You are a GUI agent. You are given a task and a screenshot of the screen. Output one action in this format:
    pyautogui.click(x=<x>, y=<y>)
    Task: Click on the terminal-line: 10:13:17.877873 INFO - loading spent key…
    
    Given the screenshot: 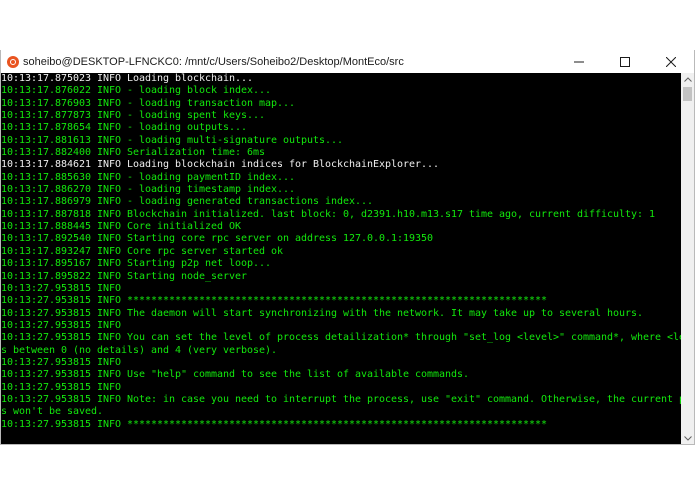 What is the action you would take?
    pyautogui.click(x=133, y=116)
    